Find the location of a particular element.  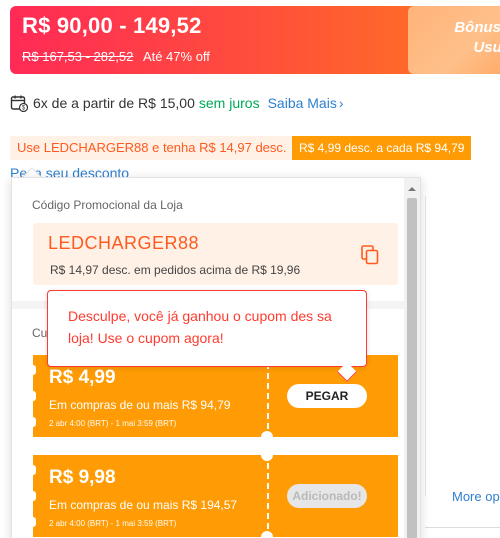

calendar-money-icon: $ is located at coordinates (19, 103).